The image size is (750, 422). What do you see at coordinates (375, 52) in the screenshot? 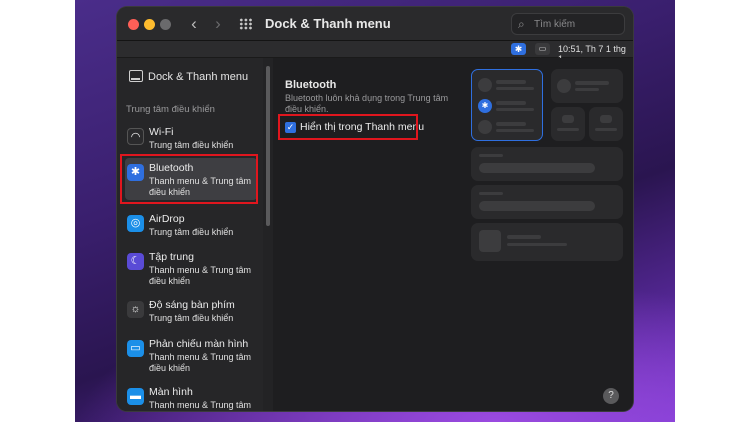
I see `menu-bar-preview: ✱ ▭ 10:51, Th 7 1 thg 1` at bounding box center [375, 52].